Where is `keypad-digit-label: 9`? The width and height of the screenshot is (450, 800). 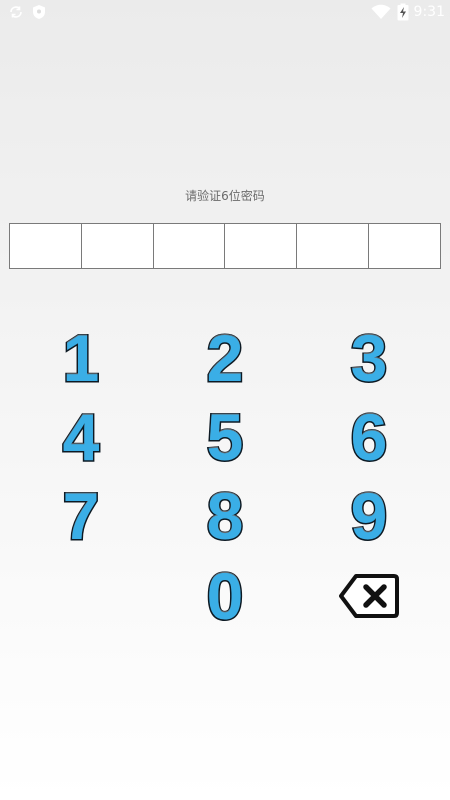
keypad-digit-label: 9 is located at coordinates (369, 516).